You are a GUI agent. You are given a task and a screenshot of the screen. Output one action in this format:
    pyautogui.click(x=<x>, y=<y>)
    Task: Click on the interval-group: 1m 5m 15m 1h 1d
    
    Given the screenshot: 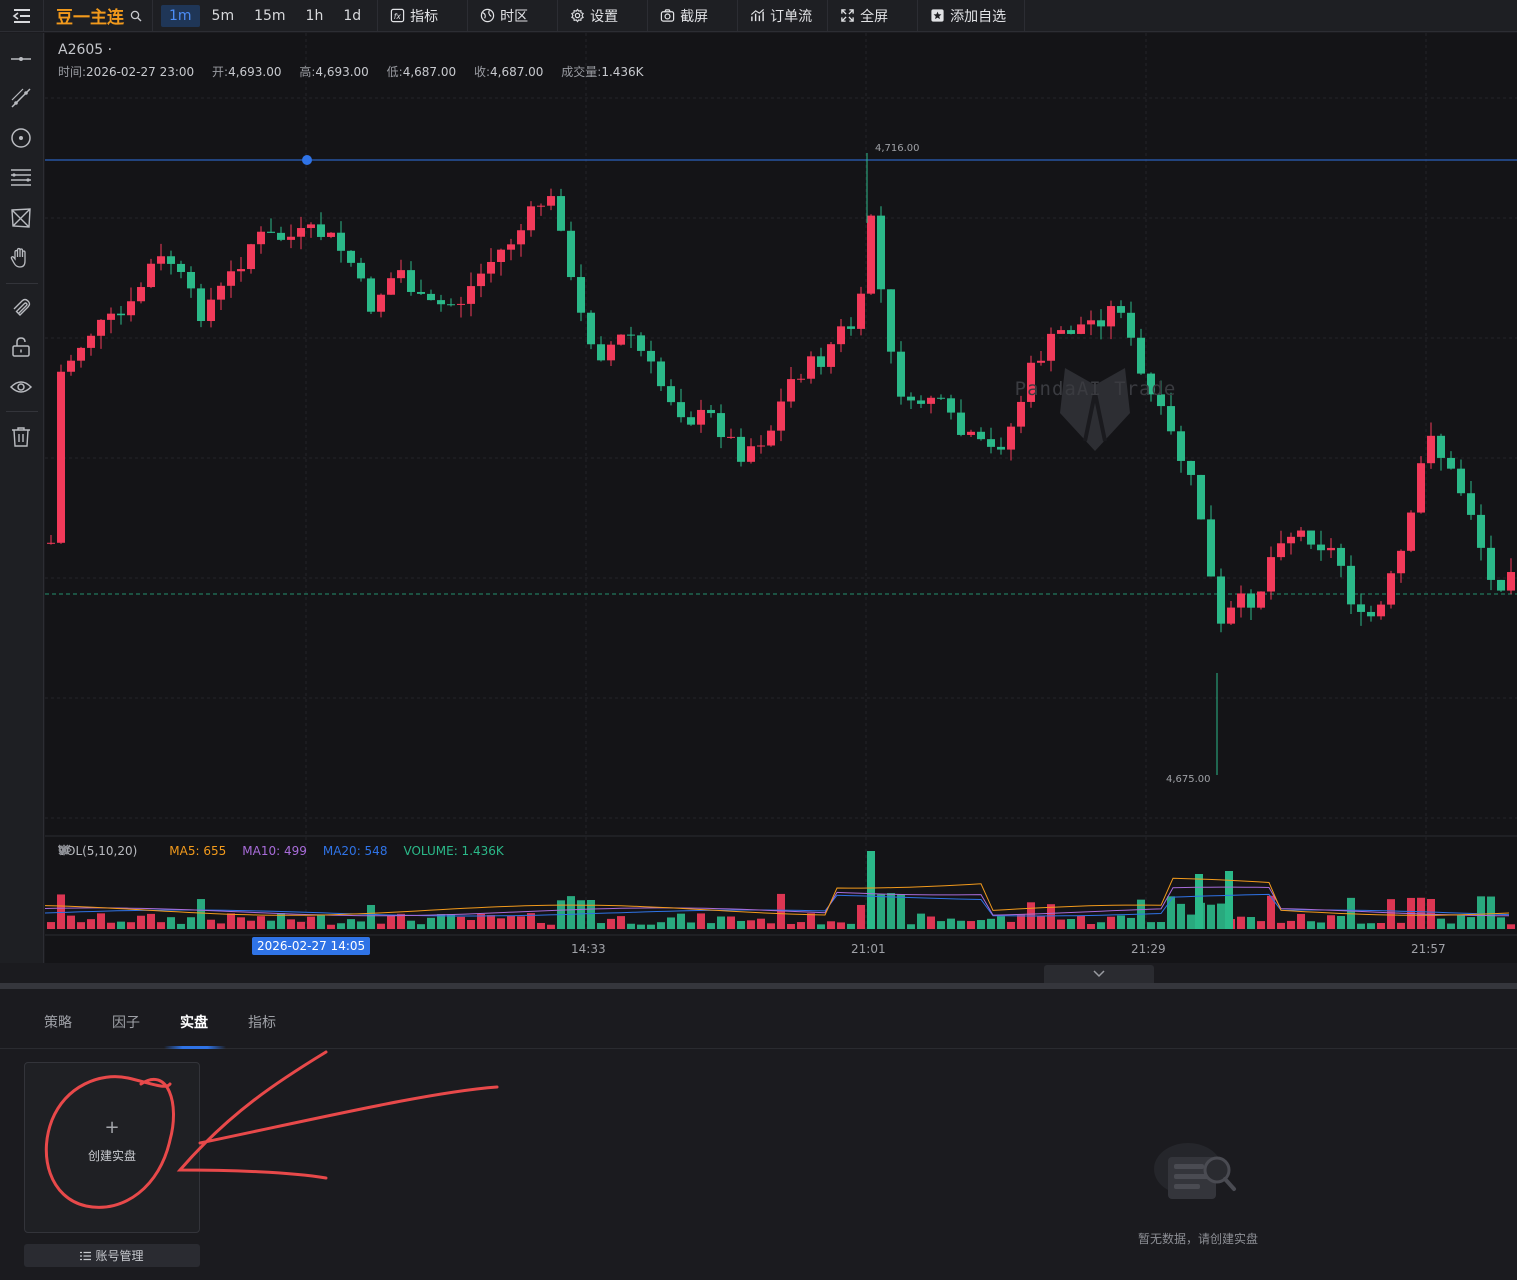 What is the action you would take?
    pyautogui.click(x=266, y=16)
    